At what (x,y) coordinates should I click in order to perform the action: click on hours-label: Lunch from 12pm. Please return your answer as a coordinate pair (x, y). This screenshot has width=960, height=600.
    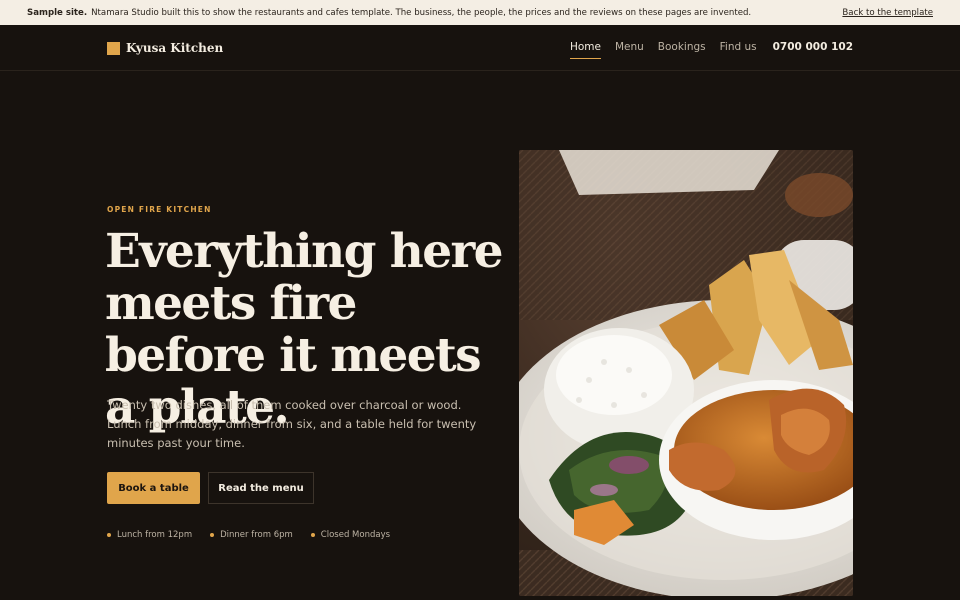
    Looking at the image, I should click on (155, 535).